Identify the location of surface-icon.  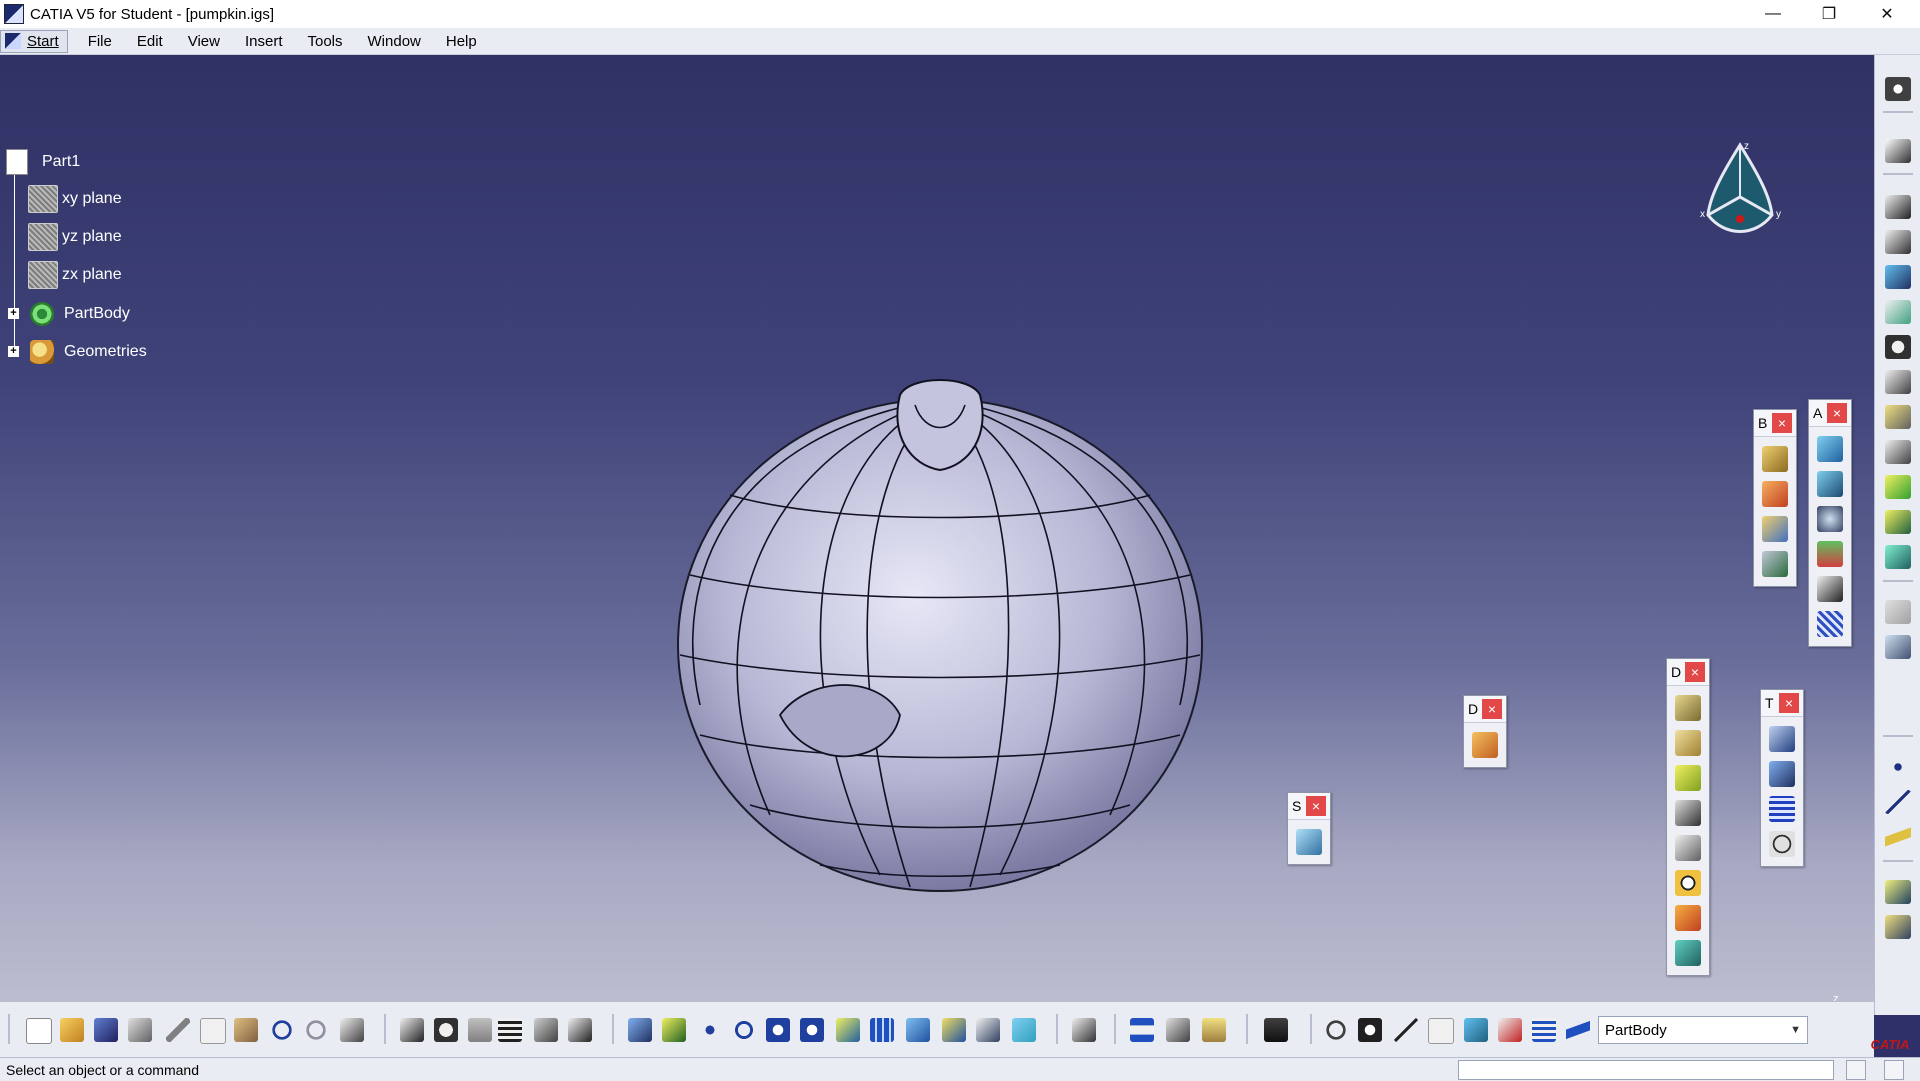
(1830, 449).